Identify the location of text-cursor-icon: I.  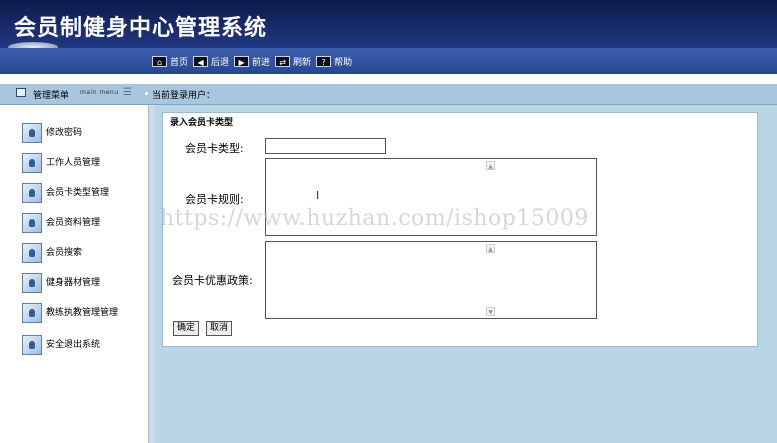
(318, 195).